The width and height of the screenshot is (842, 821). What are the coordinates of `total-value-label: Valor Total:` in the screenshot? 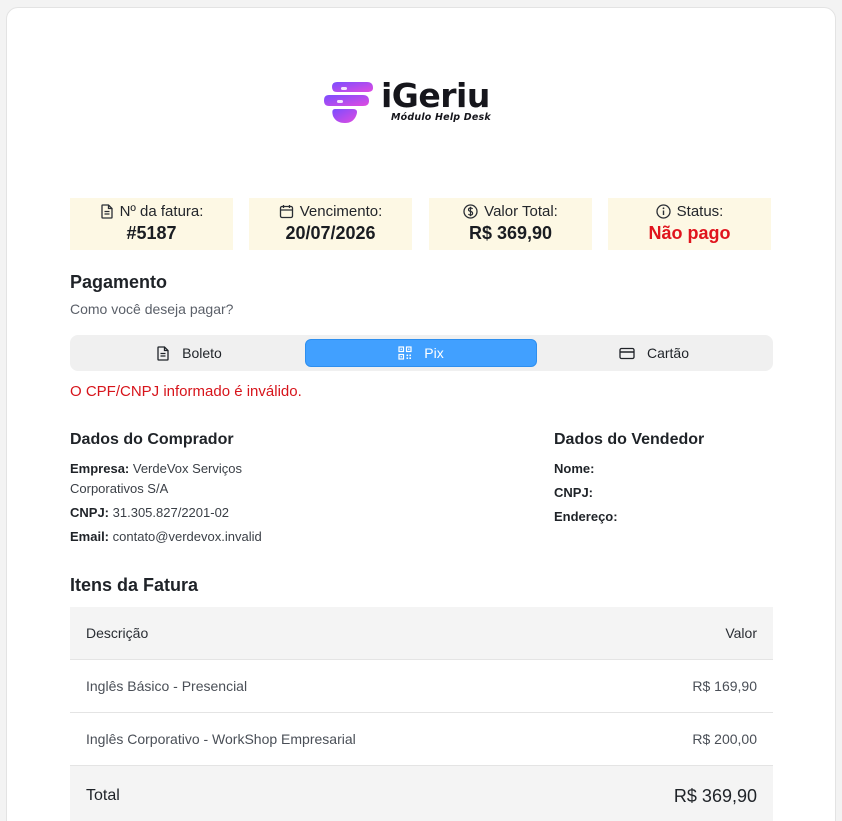 It's located at (521, 211).